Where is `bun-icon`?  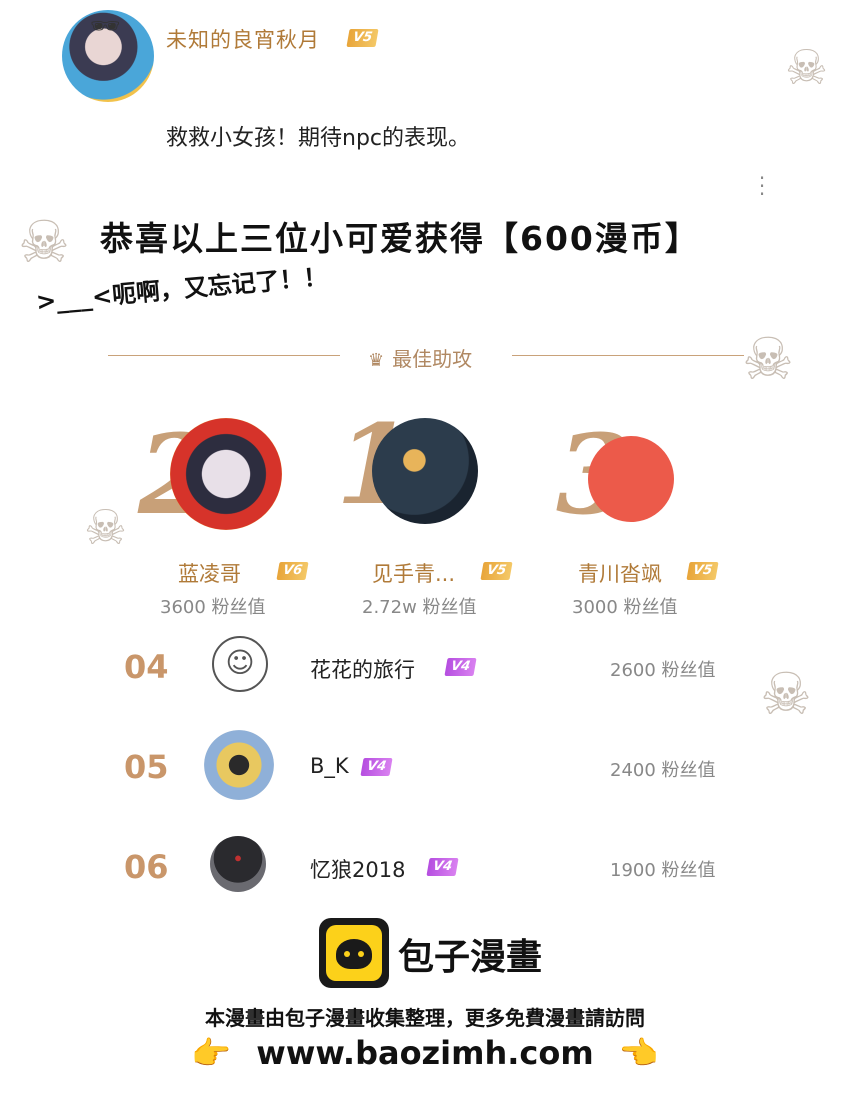
bun-icon is located at coordinates (354, 953).